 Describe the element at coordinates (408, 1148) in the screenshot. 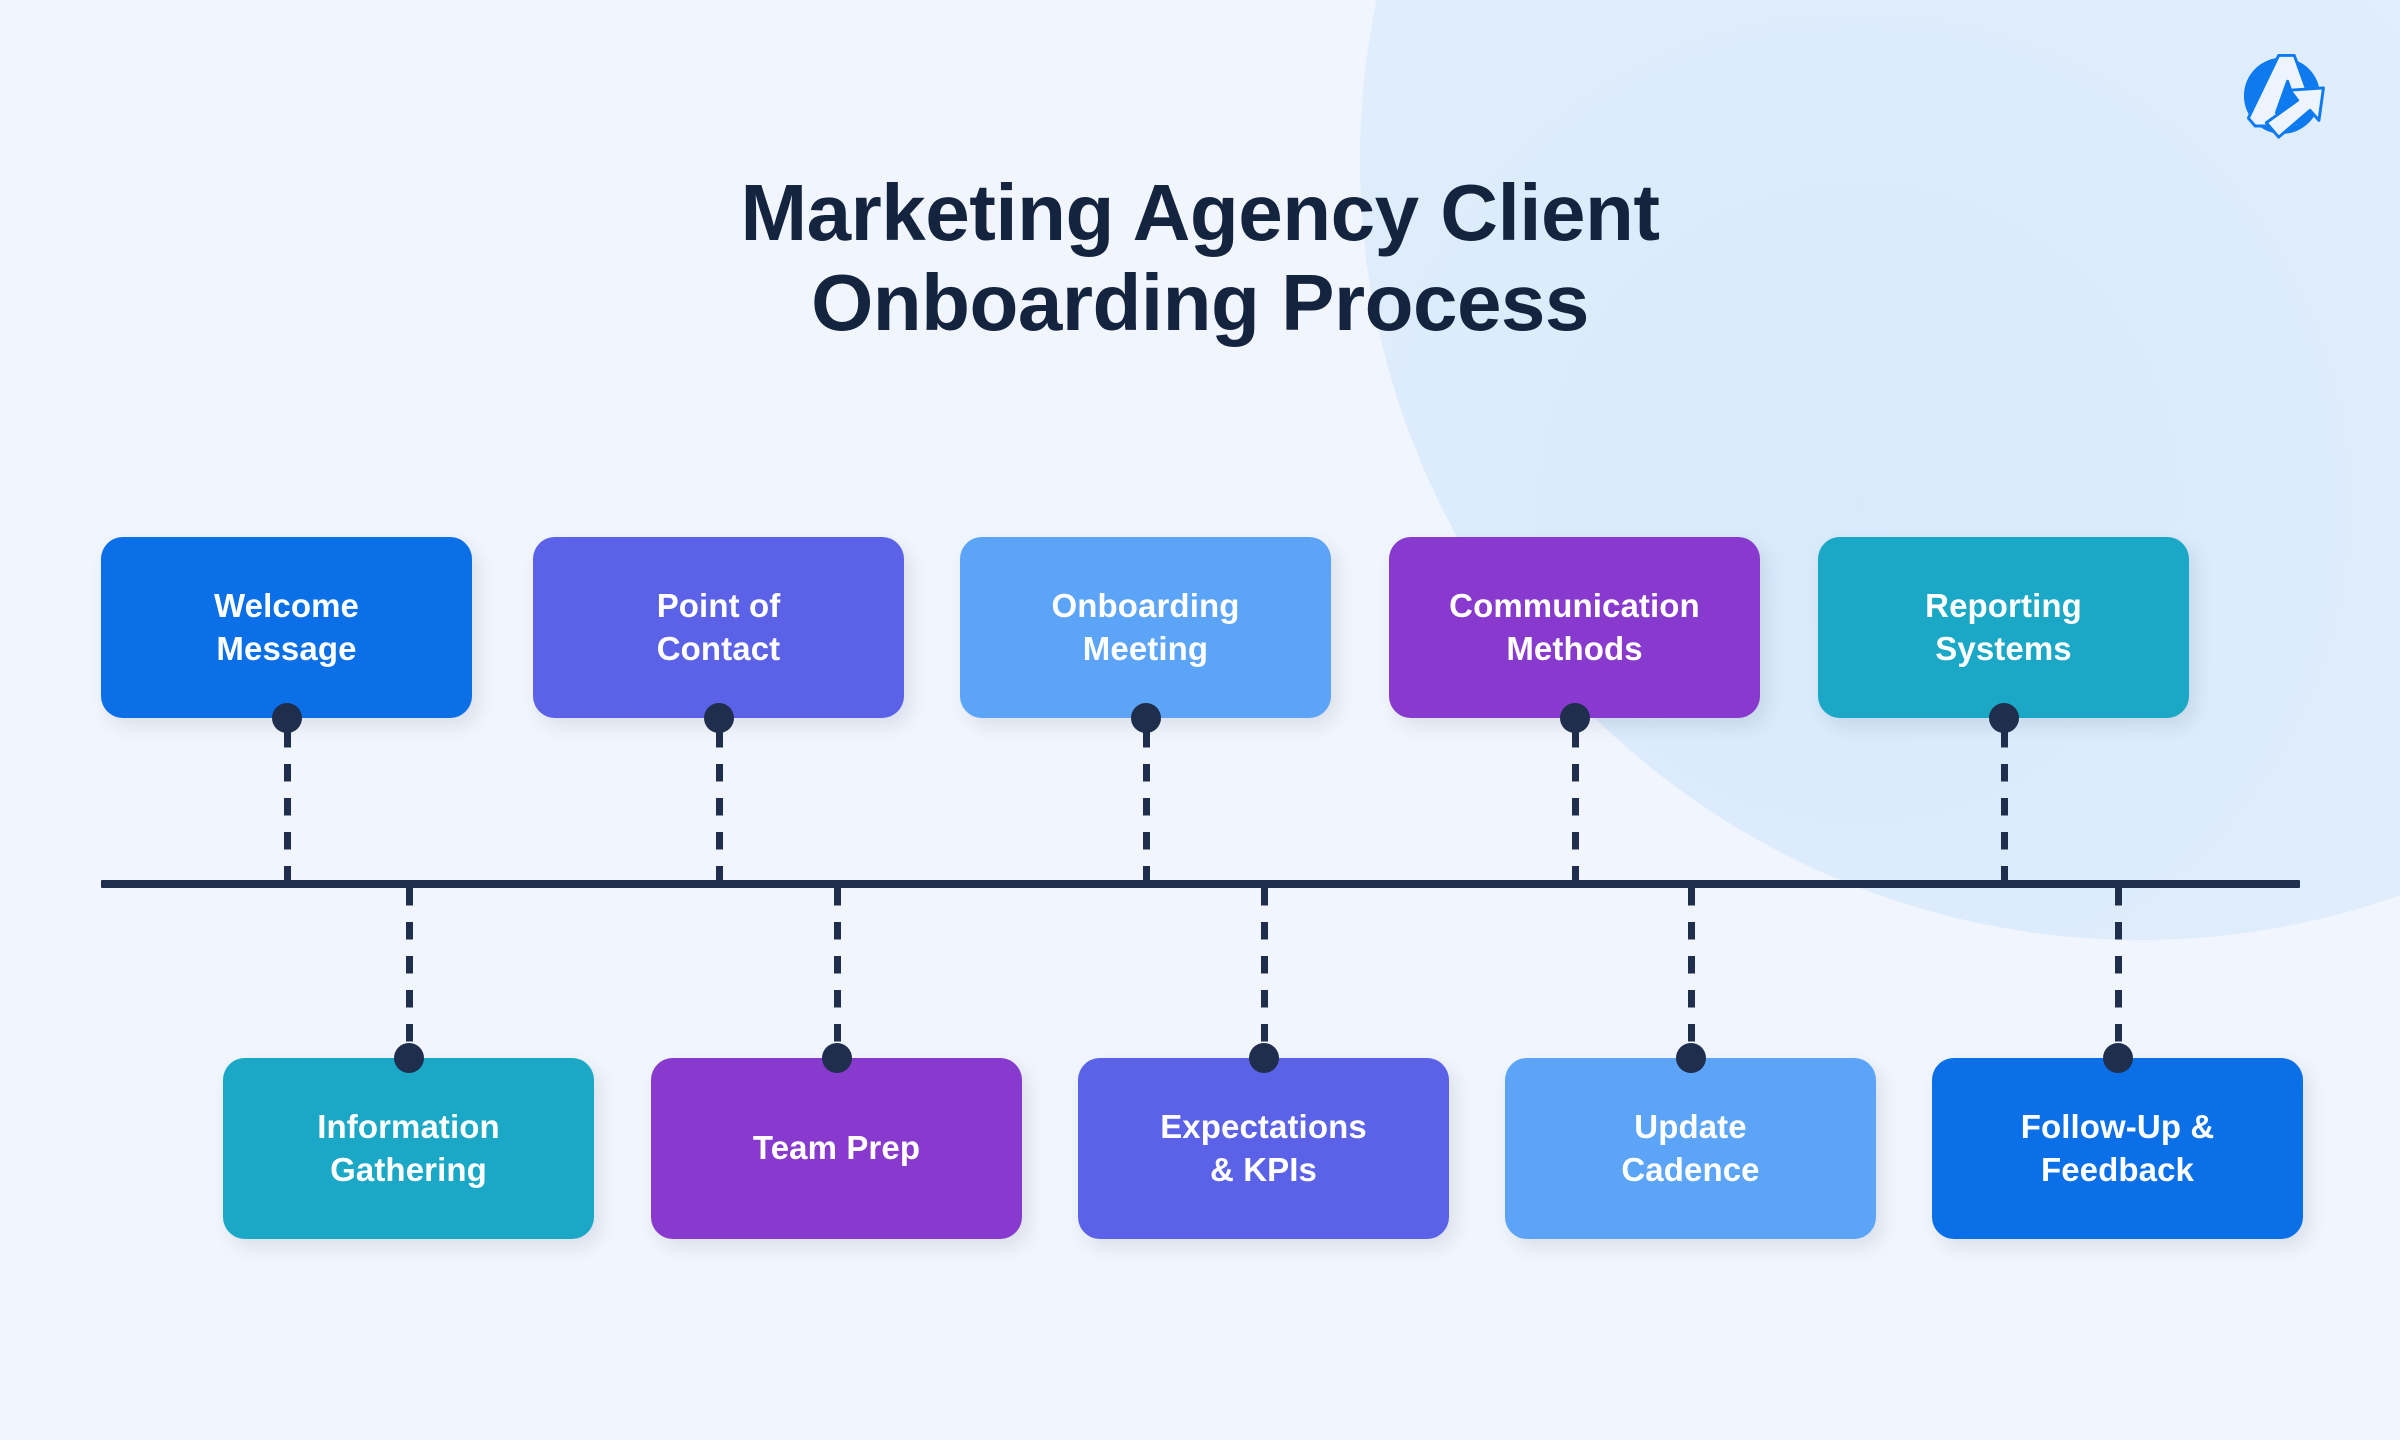

I see `step-card-label: Information Gathering` at that location.